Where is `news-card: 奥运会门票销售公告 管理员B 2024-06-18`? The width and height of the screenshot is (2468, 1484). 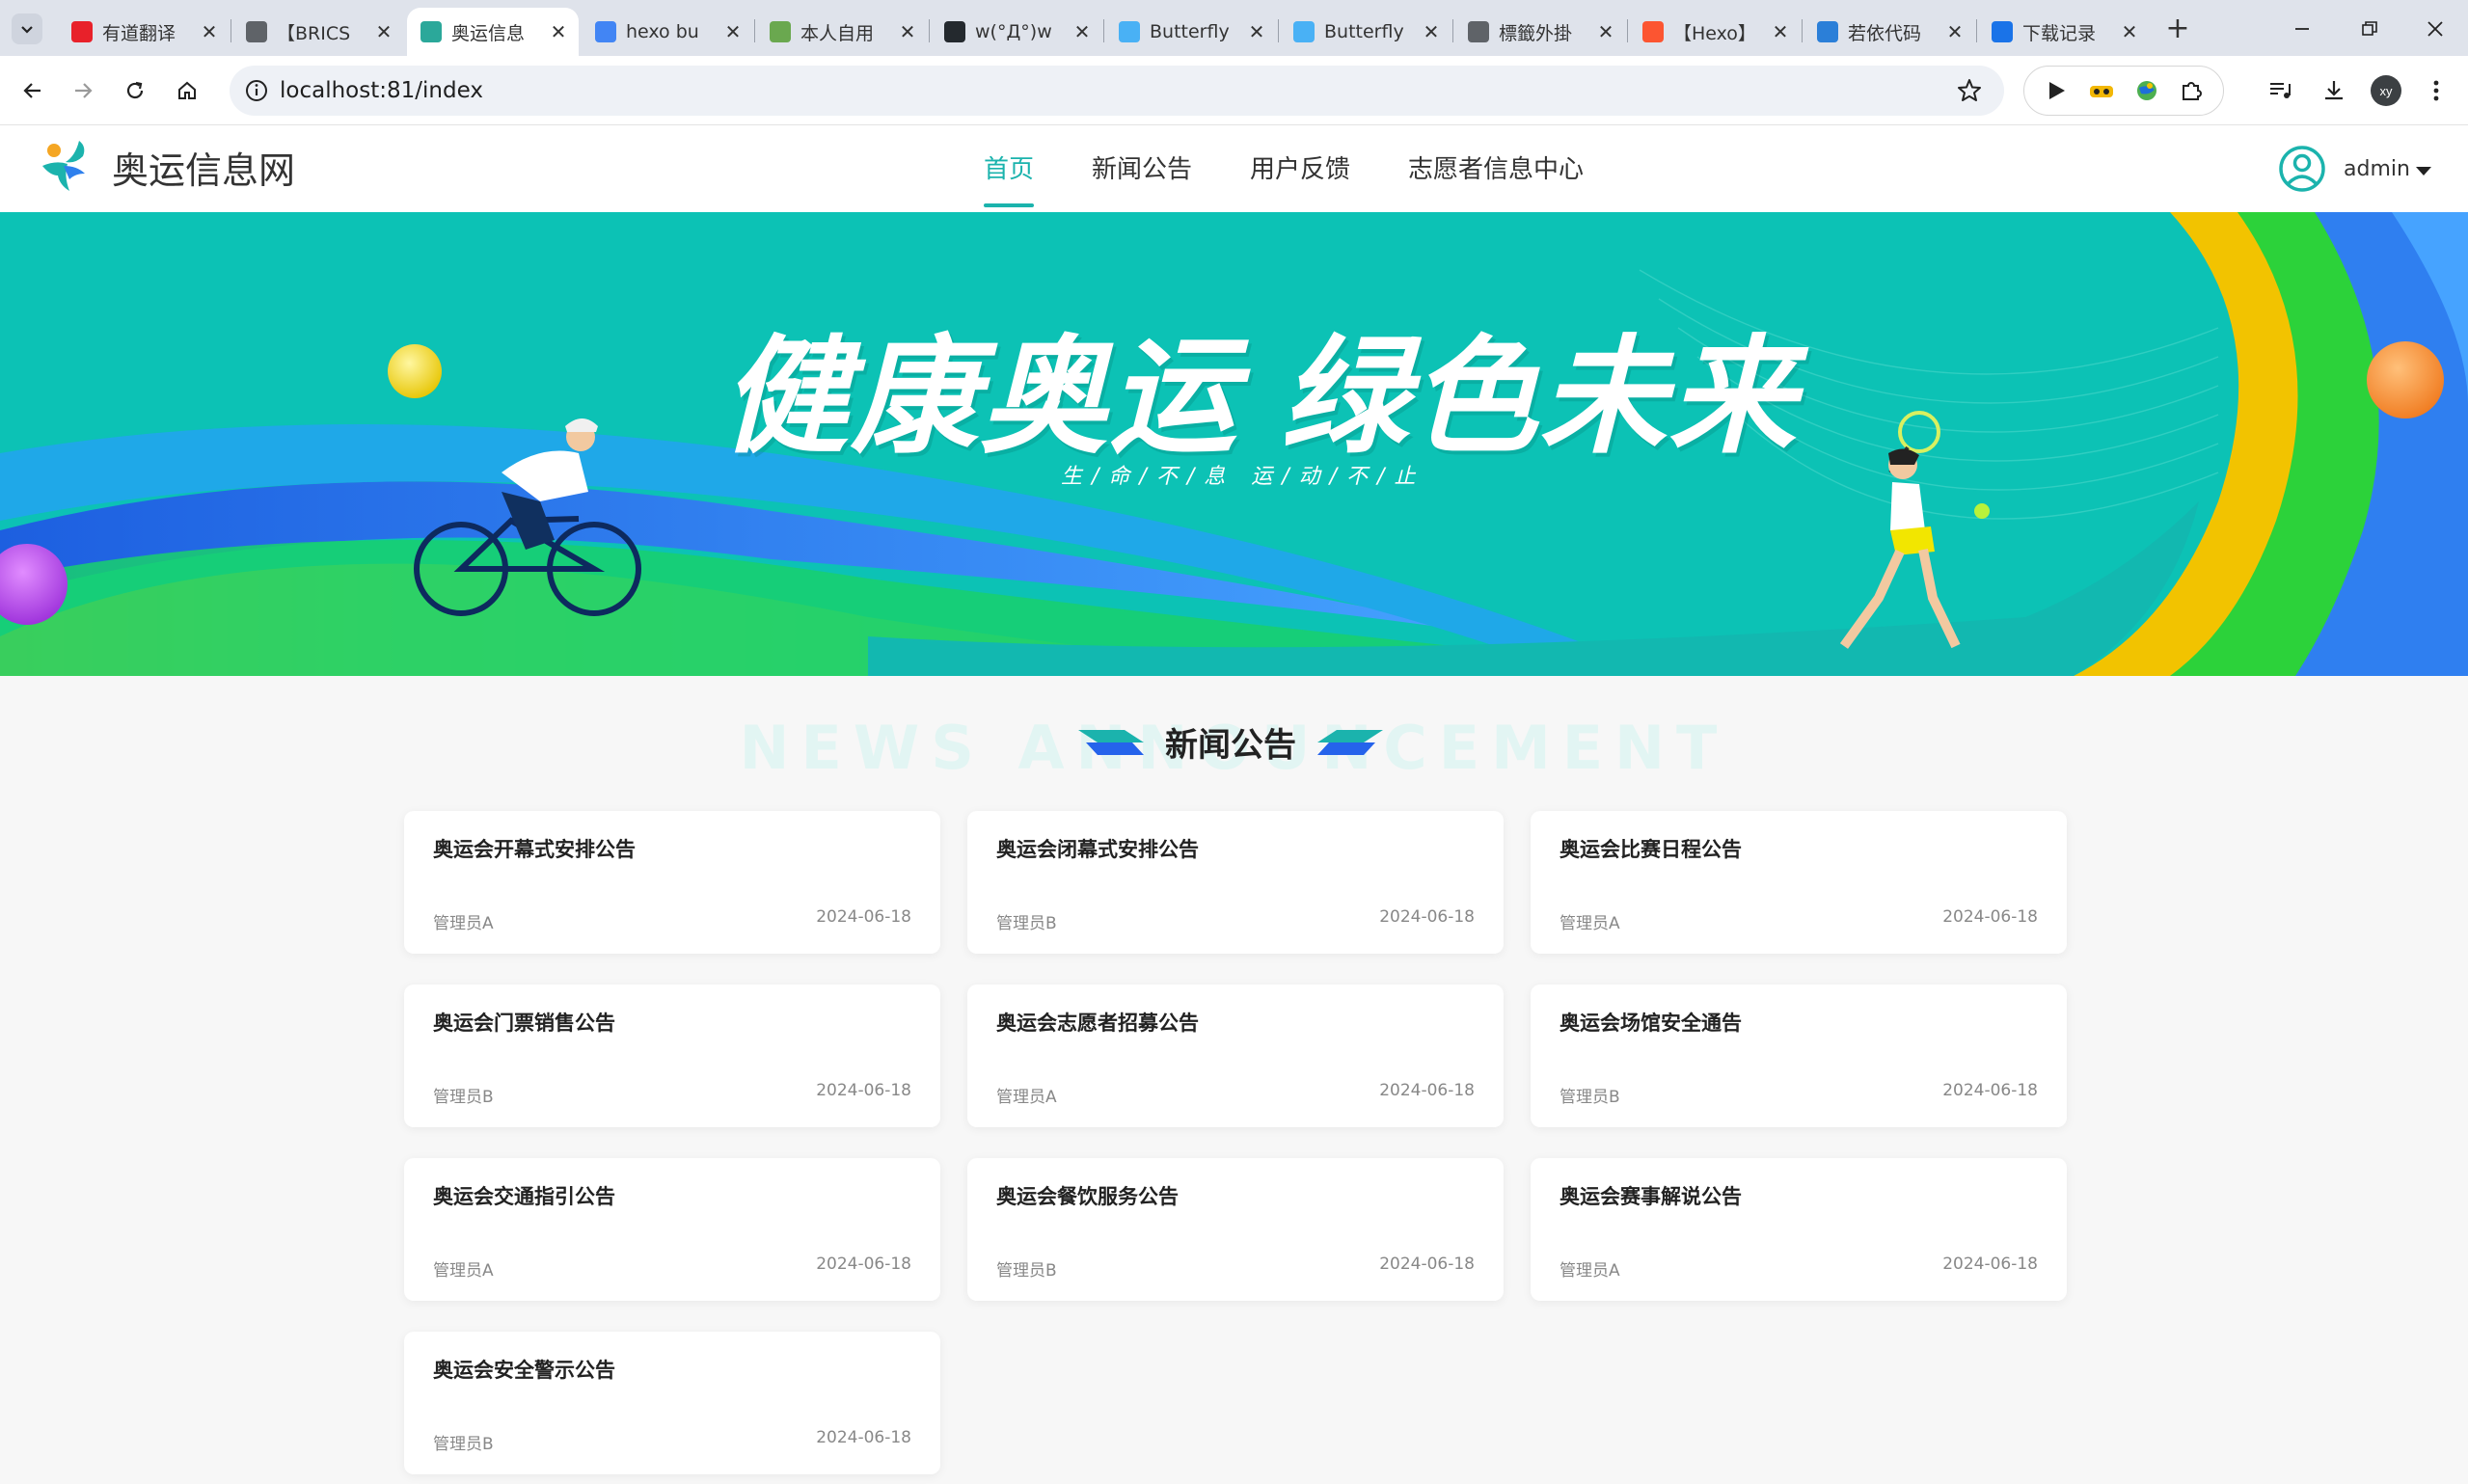 news-card: 奥运会门票销售公告 管理员B 2024-06-18 is located at coordinates (672, 1056).